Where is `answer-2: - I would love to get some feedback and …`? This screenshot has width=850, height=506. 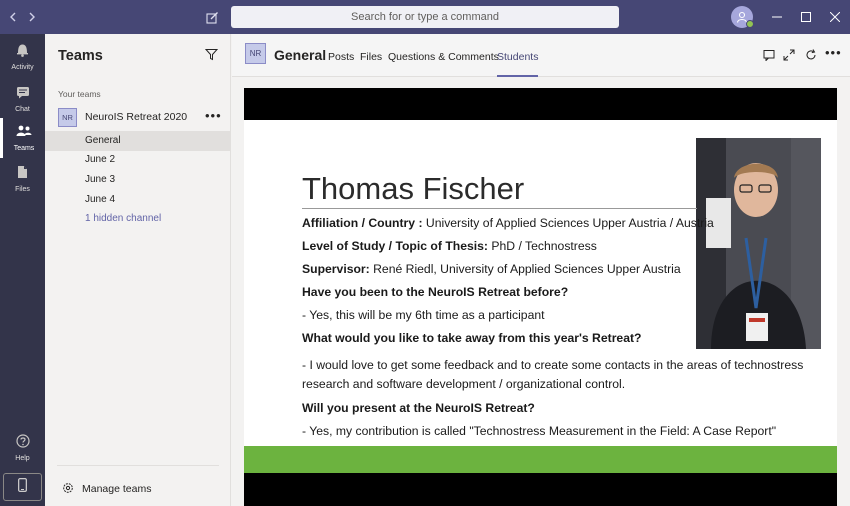 answer-2: - I would love to get some feedback and … is located at coordinates (553, 374).